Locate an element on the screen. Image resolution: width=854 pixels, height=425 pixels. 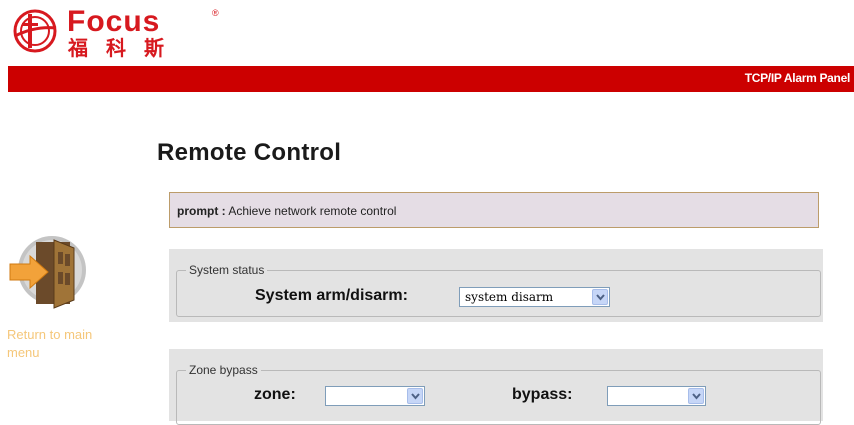
brand-chinese-name: 福科斯 is located at coordinates (125, 48).